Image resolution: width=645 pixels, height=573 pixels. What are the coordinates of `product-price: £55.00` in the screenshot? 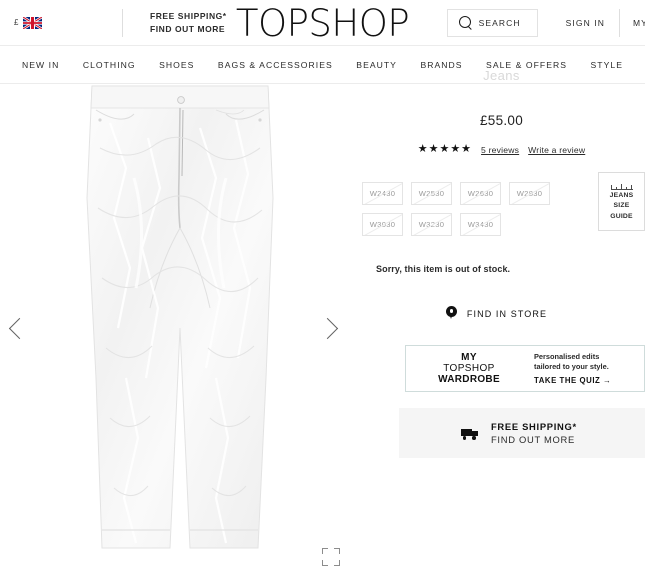 It's located at (501, 120).